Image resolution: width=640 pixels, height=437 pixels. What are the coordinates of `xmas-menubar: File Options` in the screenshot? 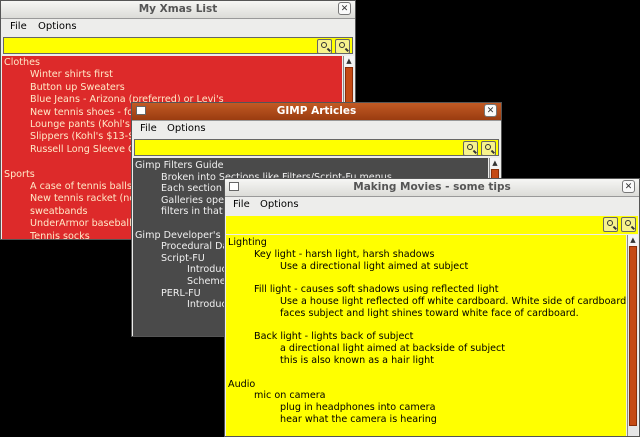 It's located at (178, 27).